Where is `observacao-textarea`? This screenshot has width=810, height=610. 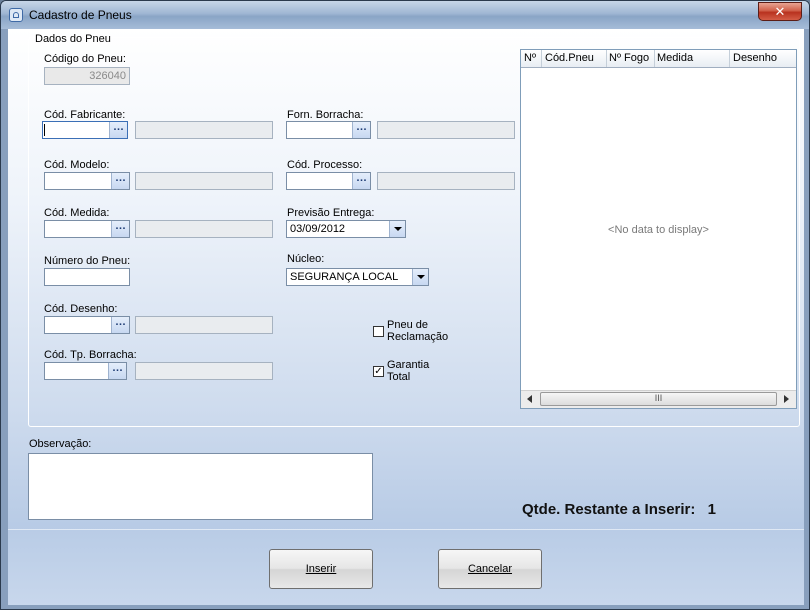 observacao-textarea is located at coordinates (200, 486).